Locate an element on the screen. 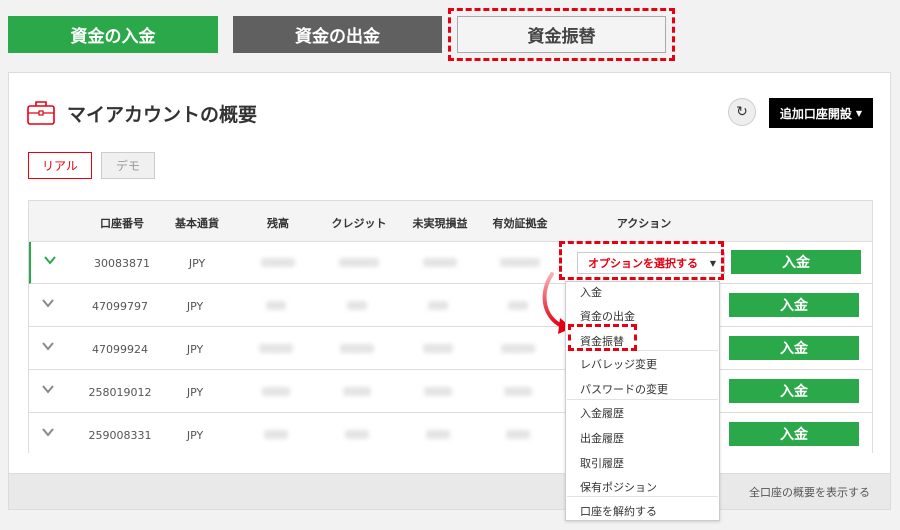 This screenshot has height=530, width=900. menu-item-deposit: 入金 is located at coordinates (591, 292).